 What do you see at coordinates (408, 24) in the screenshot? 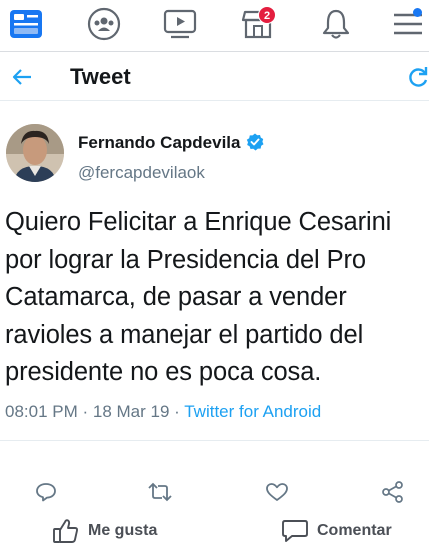
I see `menu-icon` at bounding box center [408, 24].